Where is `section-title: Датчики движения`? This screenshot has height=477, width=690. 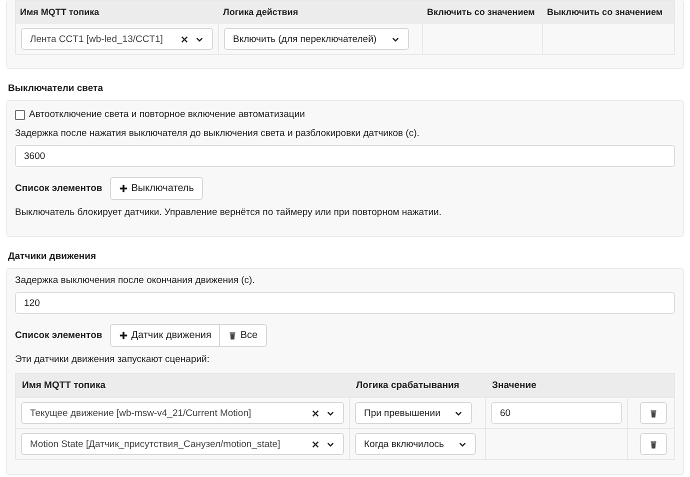 section-title: Датчики движения is located at coordinates (53, 256).